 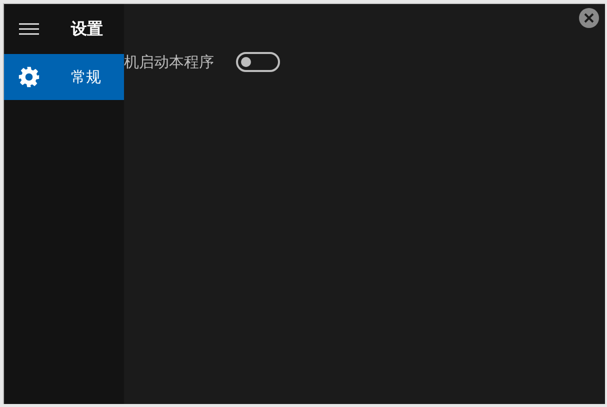 What do you see at coordinates (29, 77) in the screenshot?
I see `settings-icon` at bounding box center [29, 77].